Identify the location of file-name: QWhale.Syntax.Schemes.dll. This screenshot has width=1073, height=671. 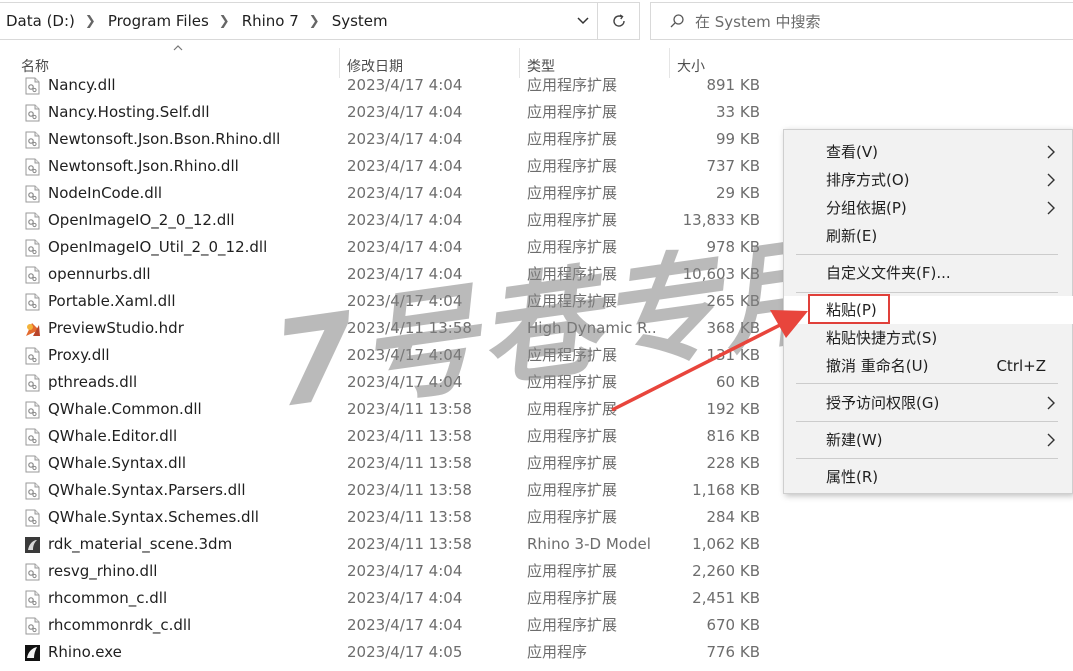
(153, 517).